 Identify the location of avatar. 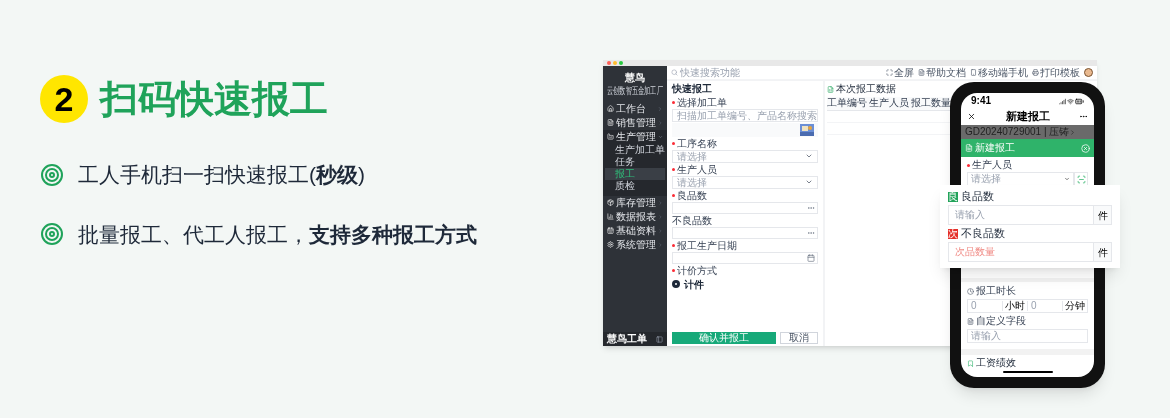
(1088, 72).